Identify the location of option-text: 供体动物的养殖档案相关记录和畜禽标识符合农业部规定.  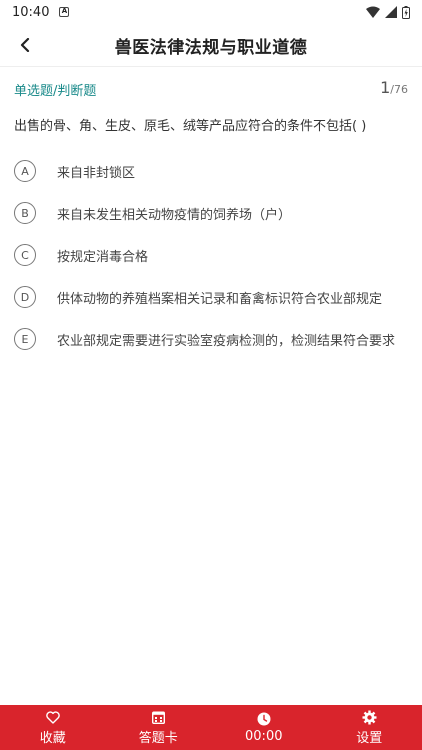
(220, 299).